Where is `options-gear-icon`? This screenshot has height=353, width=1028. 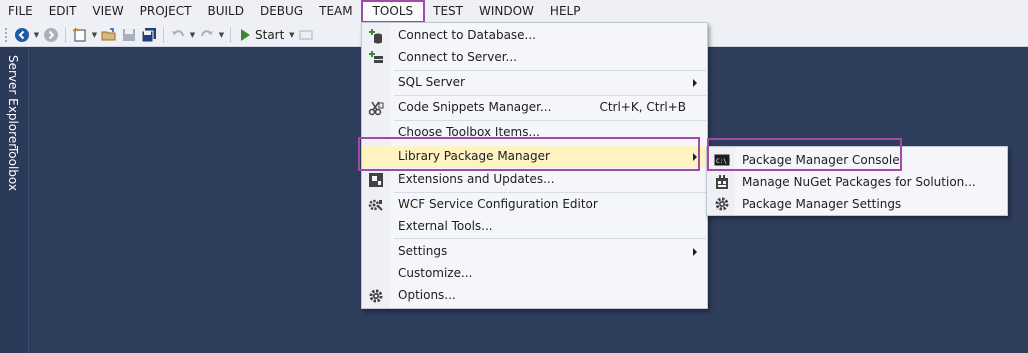
options-gear-icon is located at coordinates (376, 296).